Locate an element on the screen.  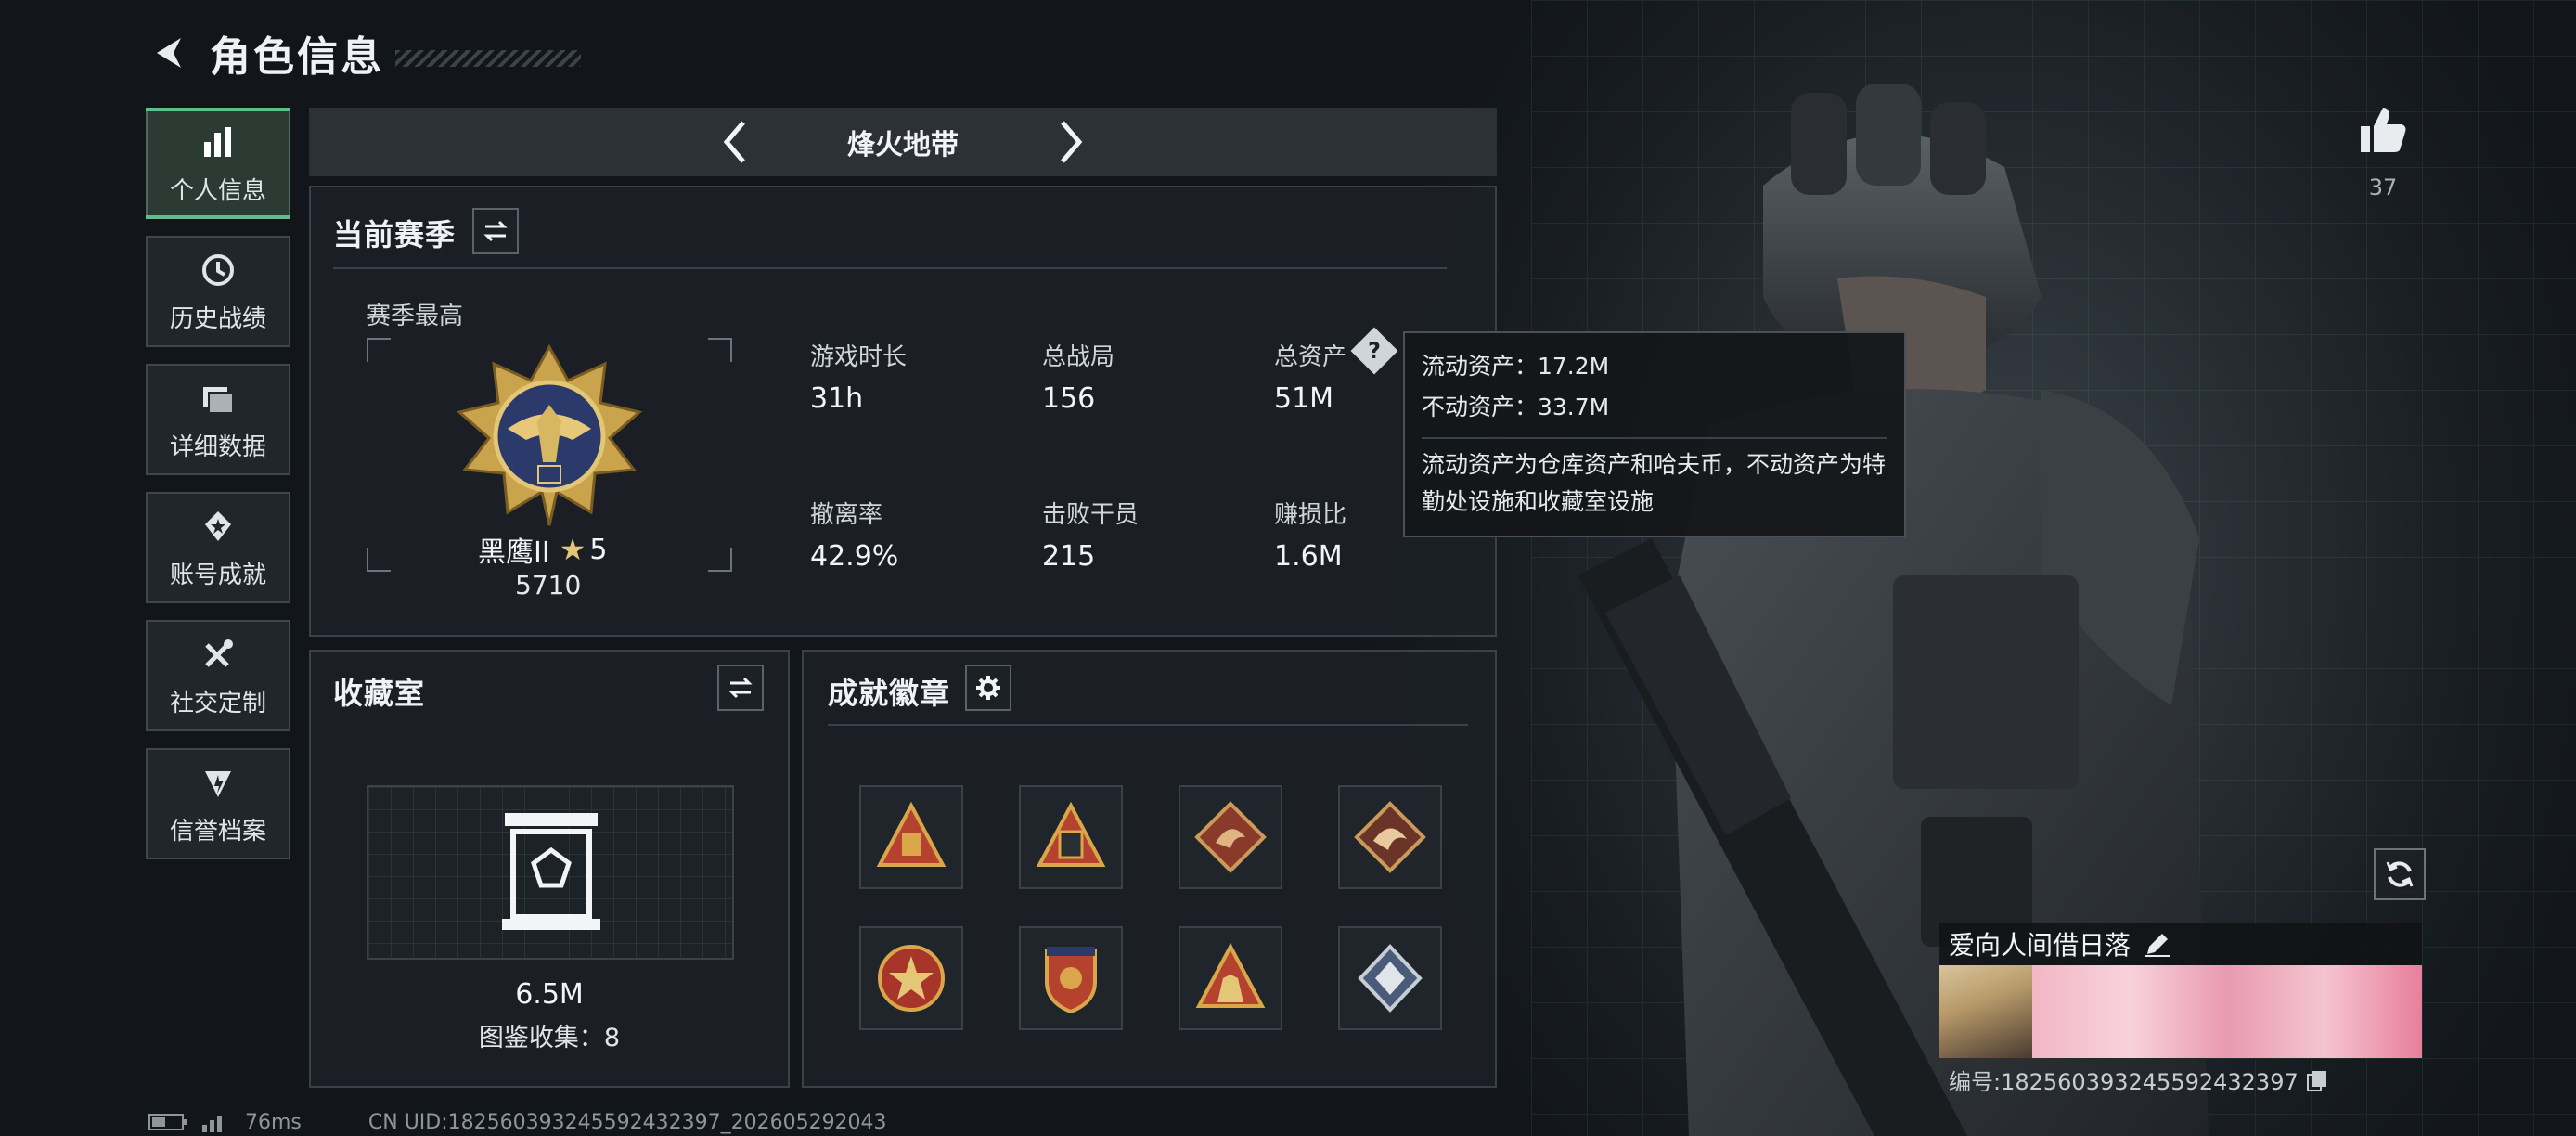
header: 角色信息 is located at coordinates (364, 52).